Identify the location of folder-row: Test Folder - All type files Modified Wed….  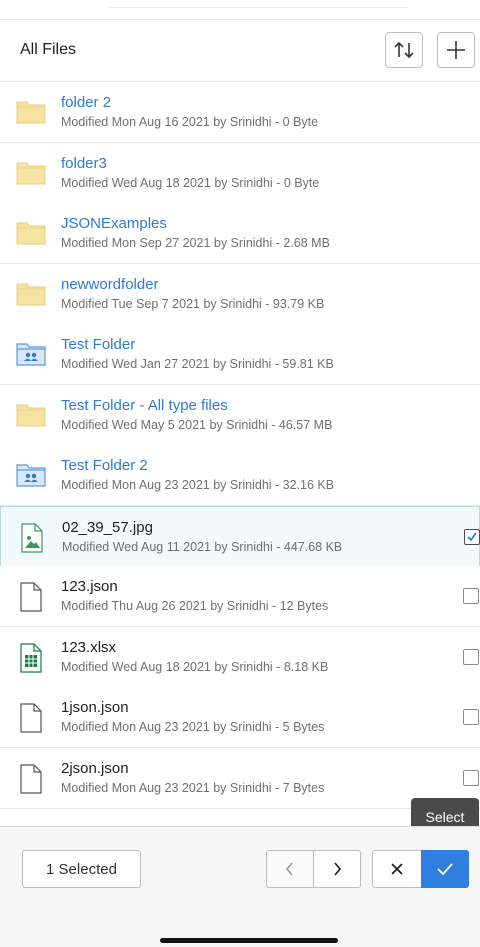
(240, 415).